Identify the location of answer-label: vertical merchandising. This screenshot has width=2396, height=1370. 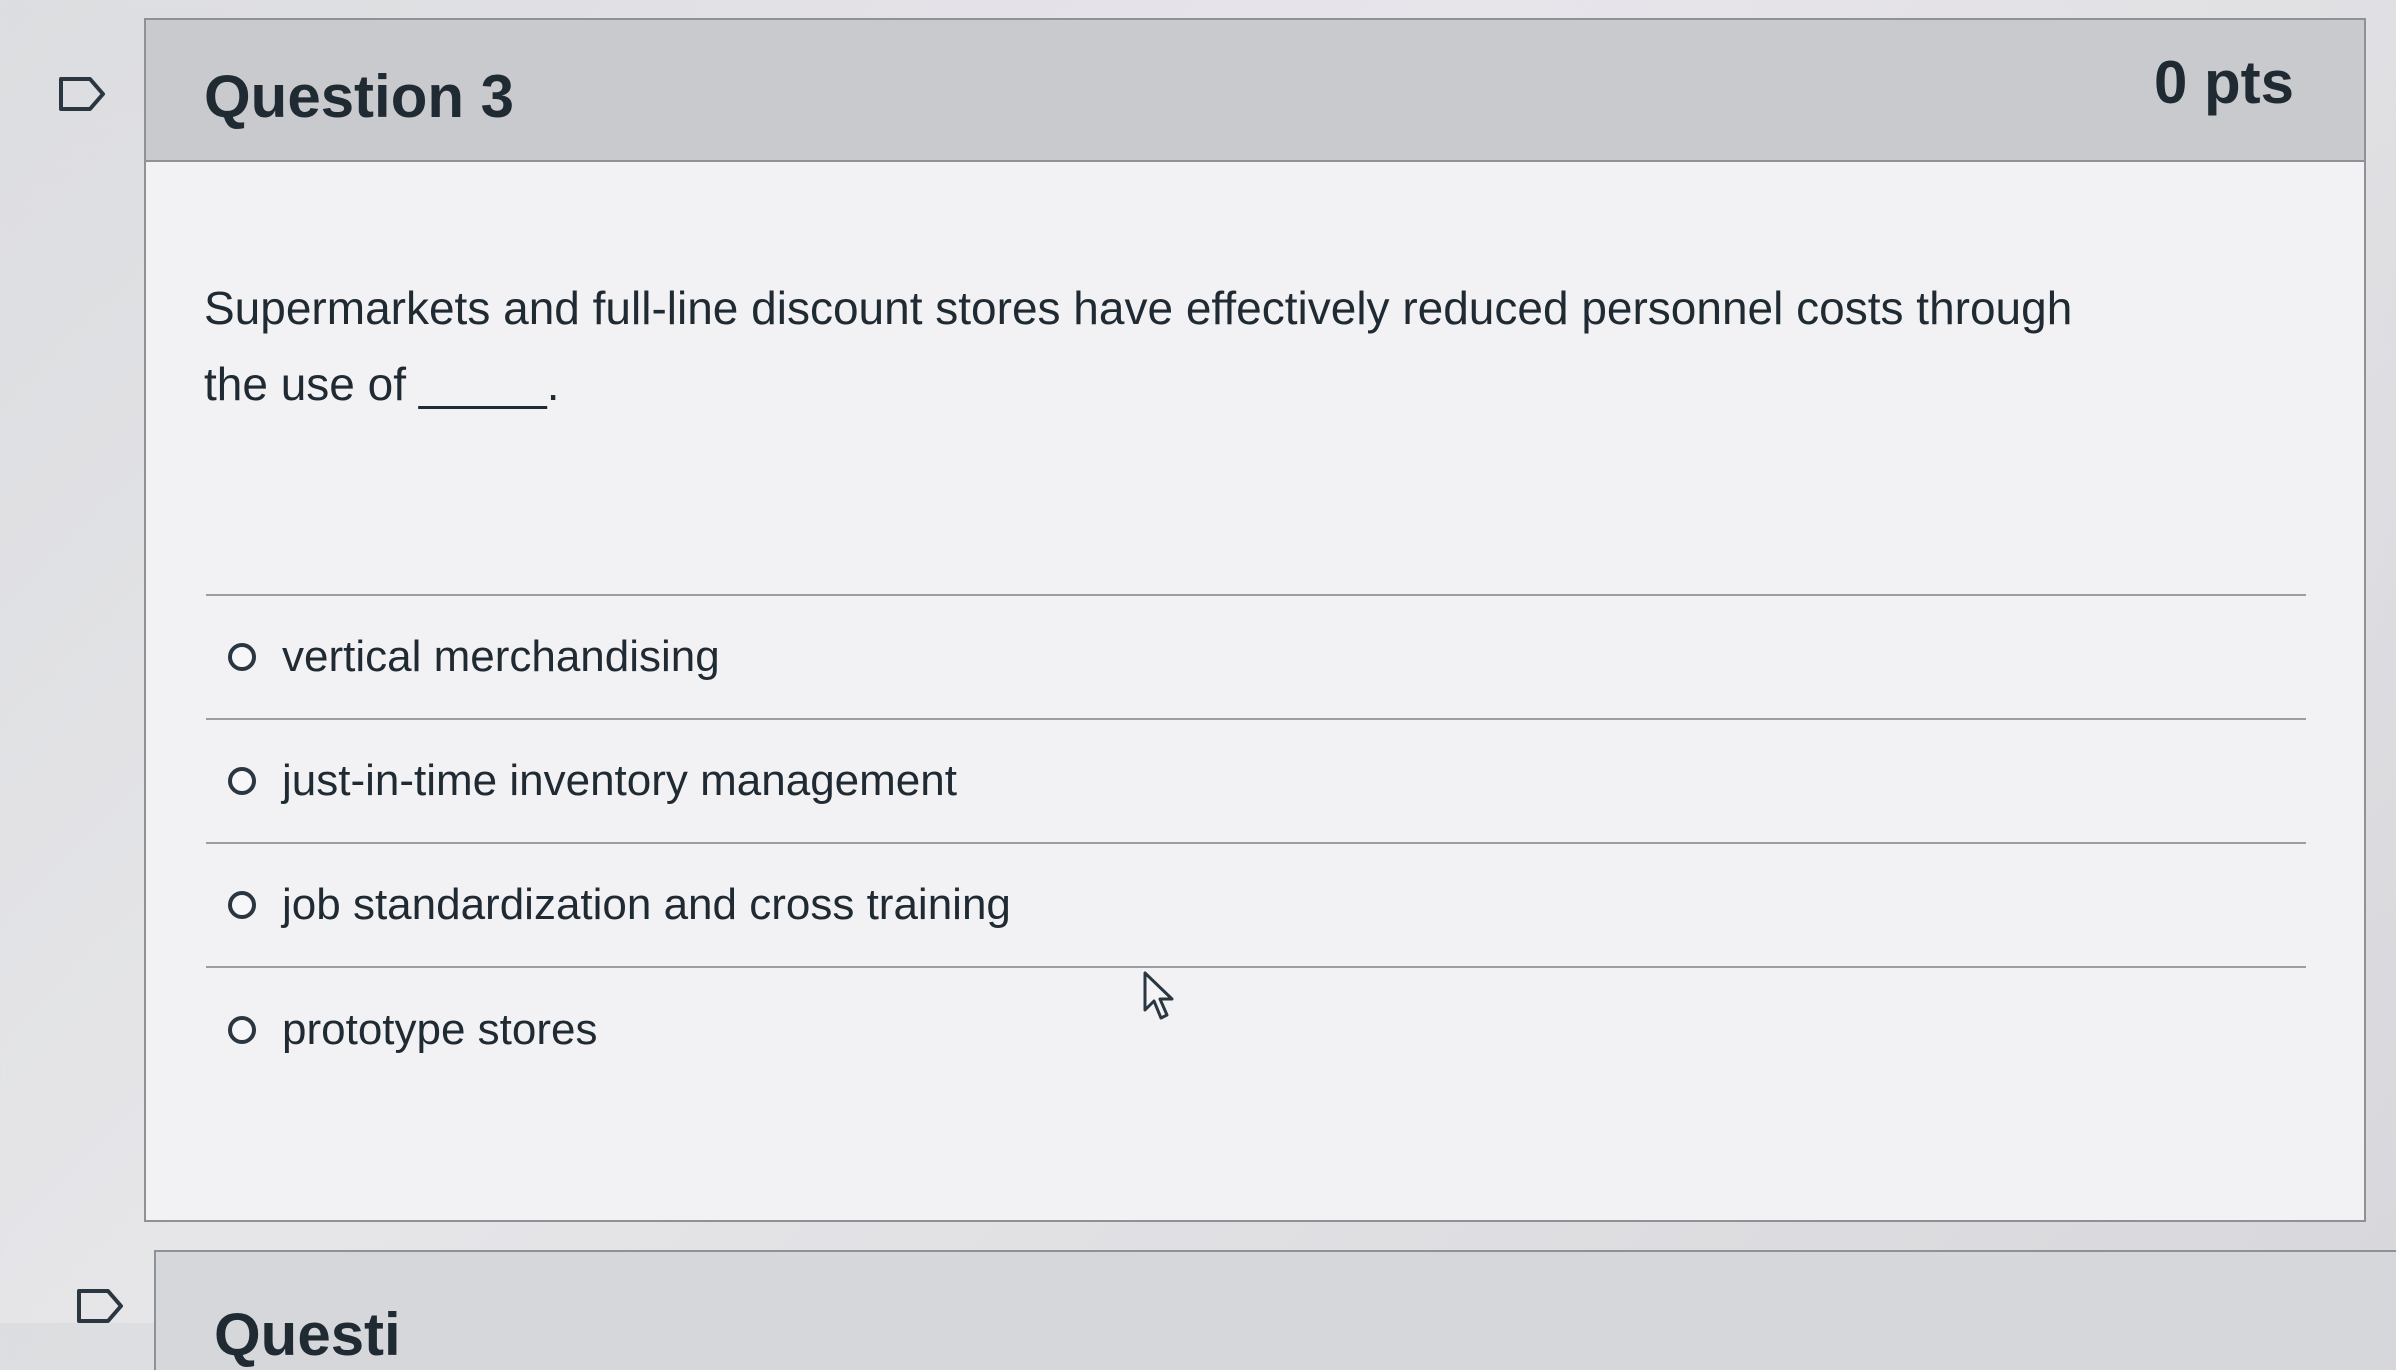
(501, 657).